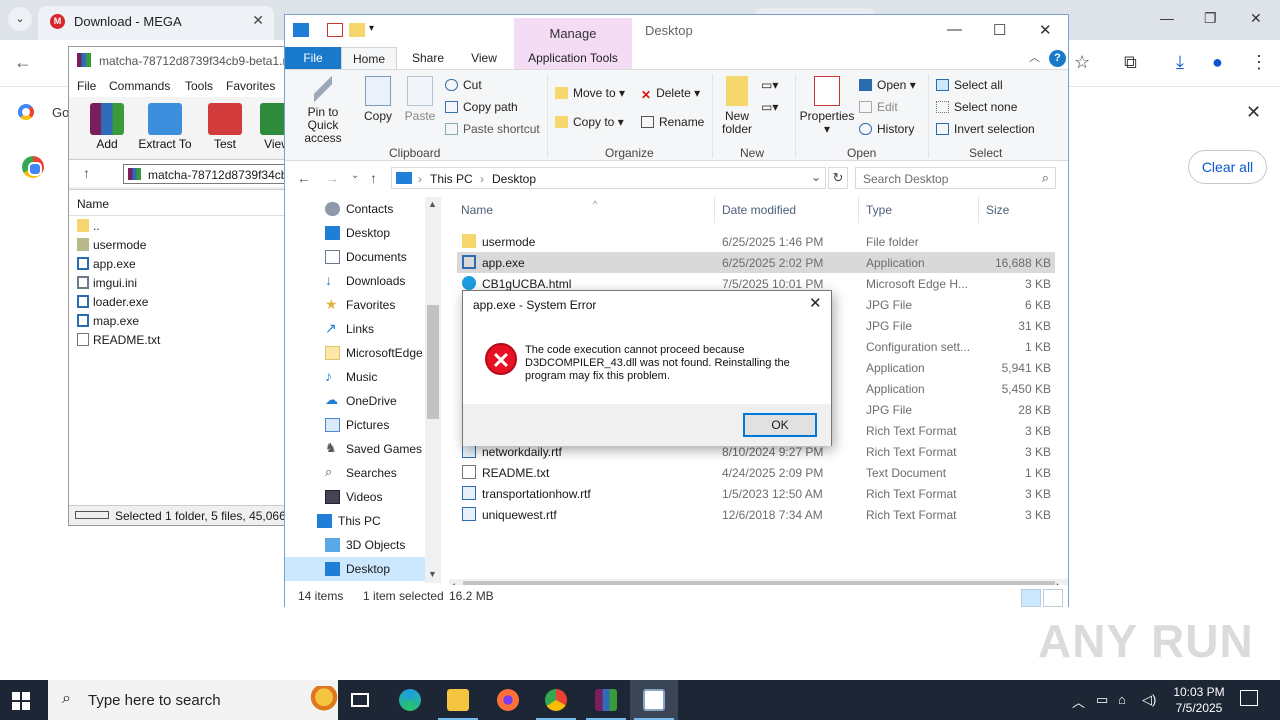 The height and width of the screenshot is (720, 1280). What do you see at coordinates (1249, 698) in the screenshot?
I see `notifications-icon` at bounding box center [1249, 698].